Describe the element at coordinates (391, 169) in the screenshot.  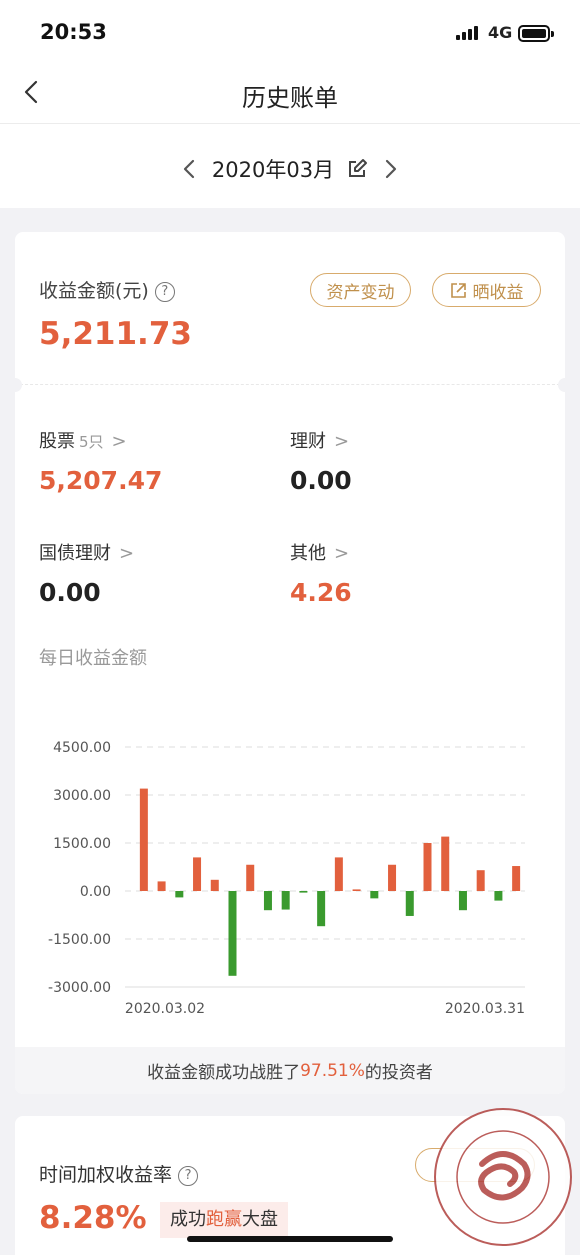
I see `next-month-icon` at that location.